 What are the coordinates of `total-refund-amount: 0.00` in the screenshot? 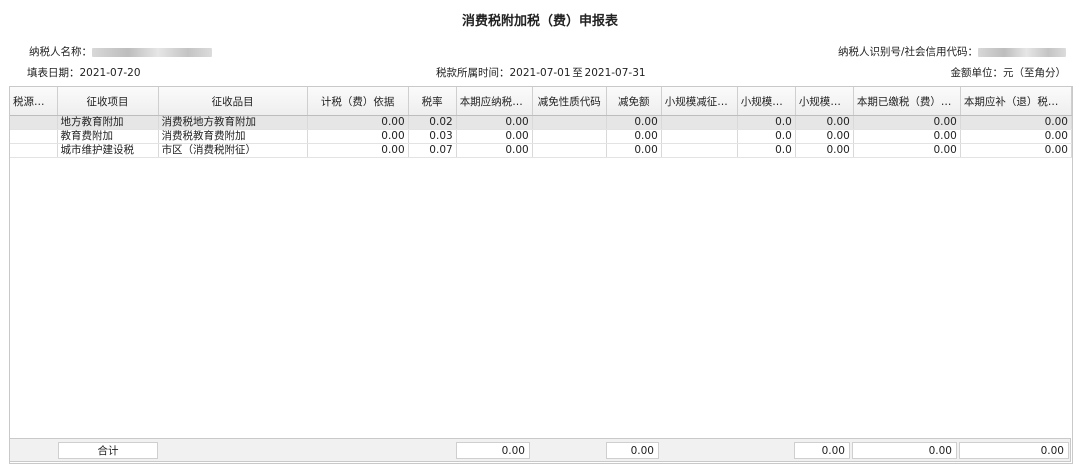 It's located at (1014, 450).